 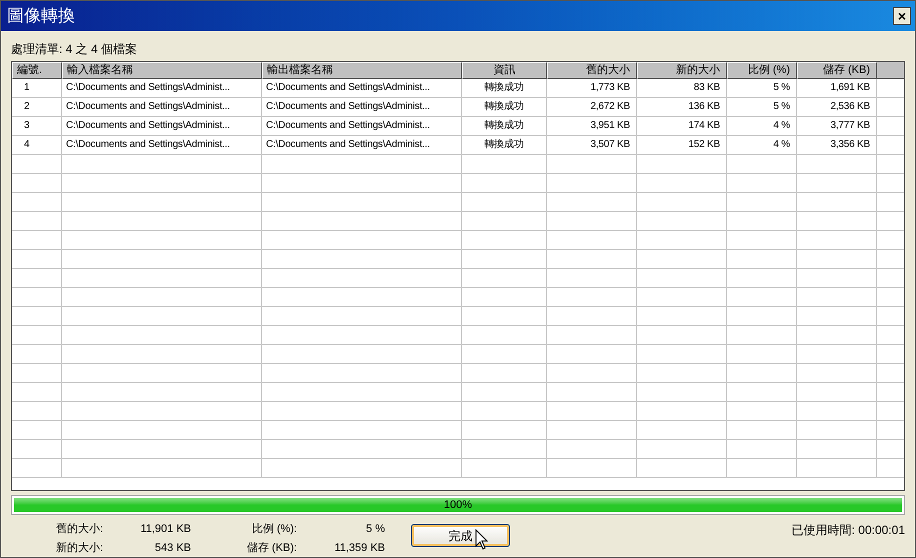 I want to click on window-title: 圖像轉換, so click(x=41, y=16).